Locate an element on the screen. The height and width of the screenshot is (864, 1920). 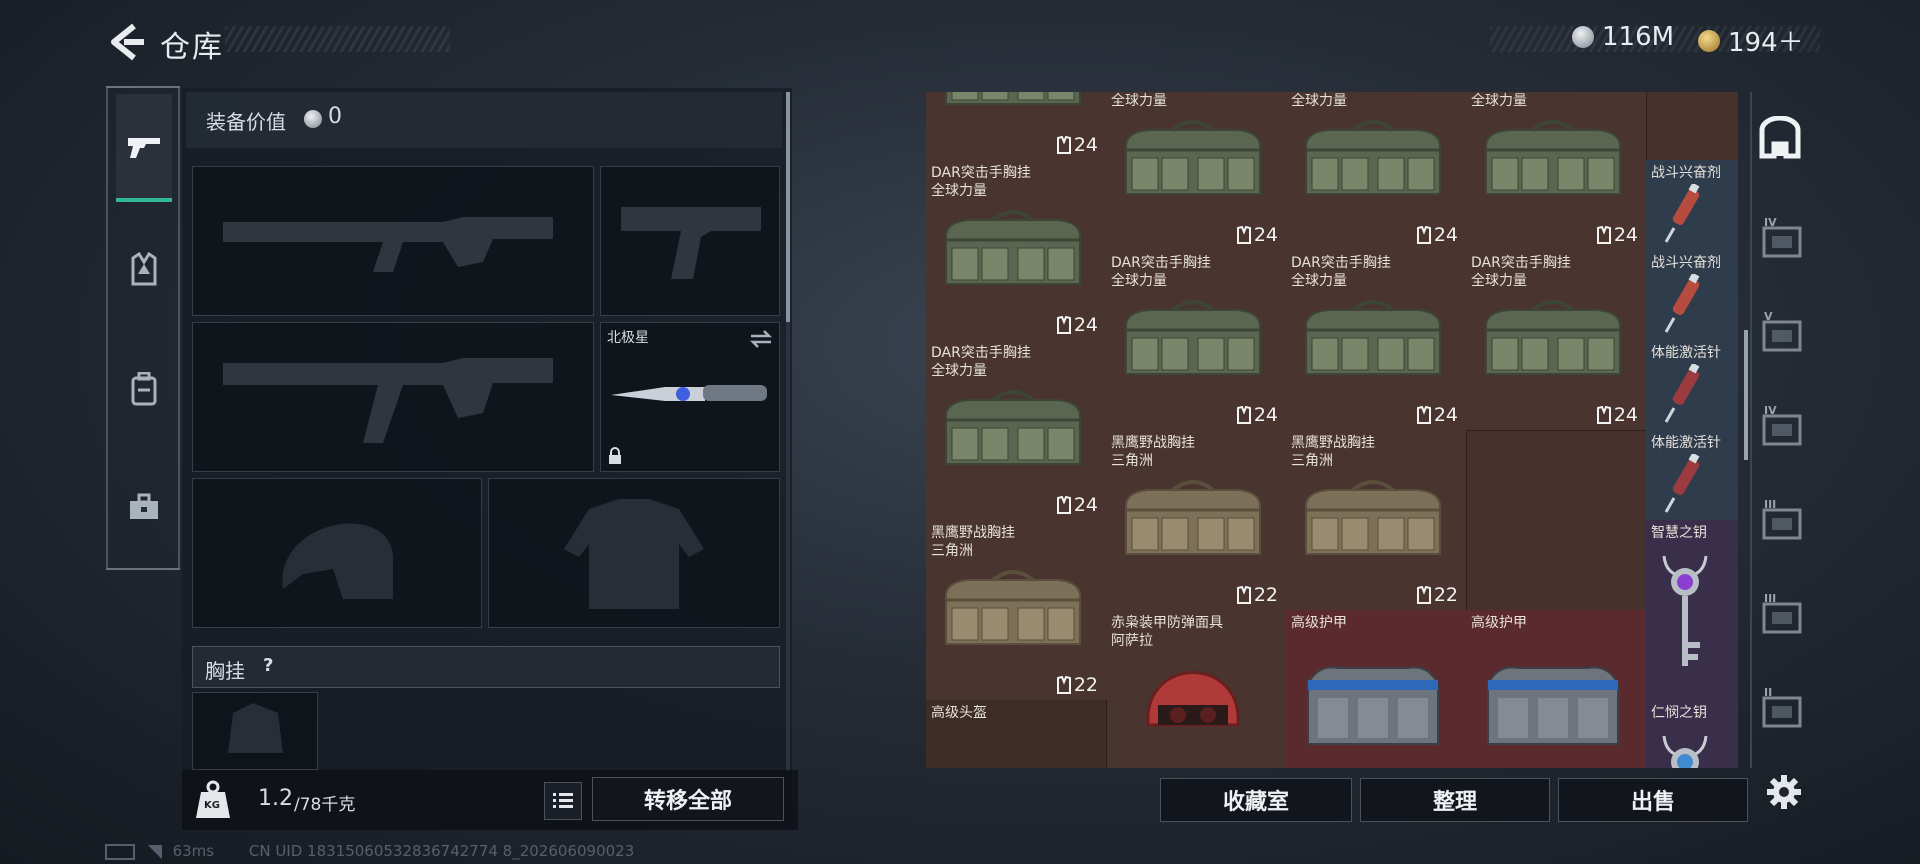
item-name: 体能激活针 is located at coordinates (1686, 443).